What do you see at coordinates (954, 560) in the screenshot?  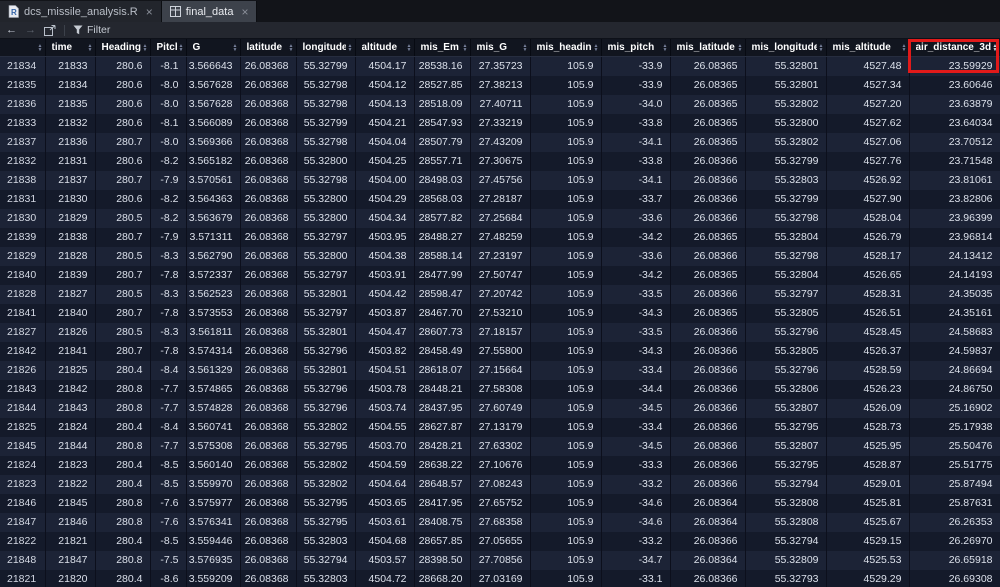 I see `data-cell: 26.65918` at bounding box center [954, 560].